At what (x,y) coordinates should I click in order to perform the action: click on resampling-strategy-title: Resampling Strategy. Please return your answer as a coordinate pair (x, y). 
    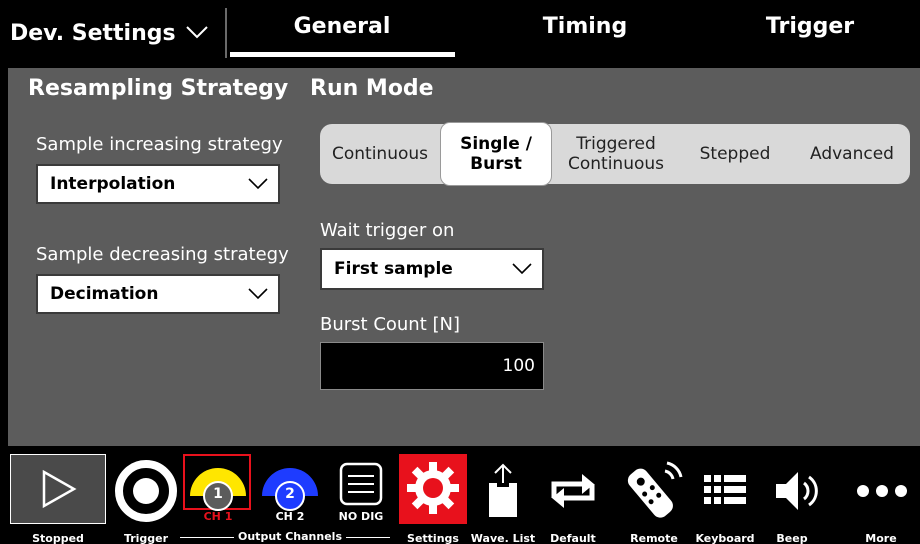
    Looking at the image, I should click on (158, 88).